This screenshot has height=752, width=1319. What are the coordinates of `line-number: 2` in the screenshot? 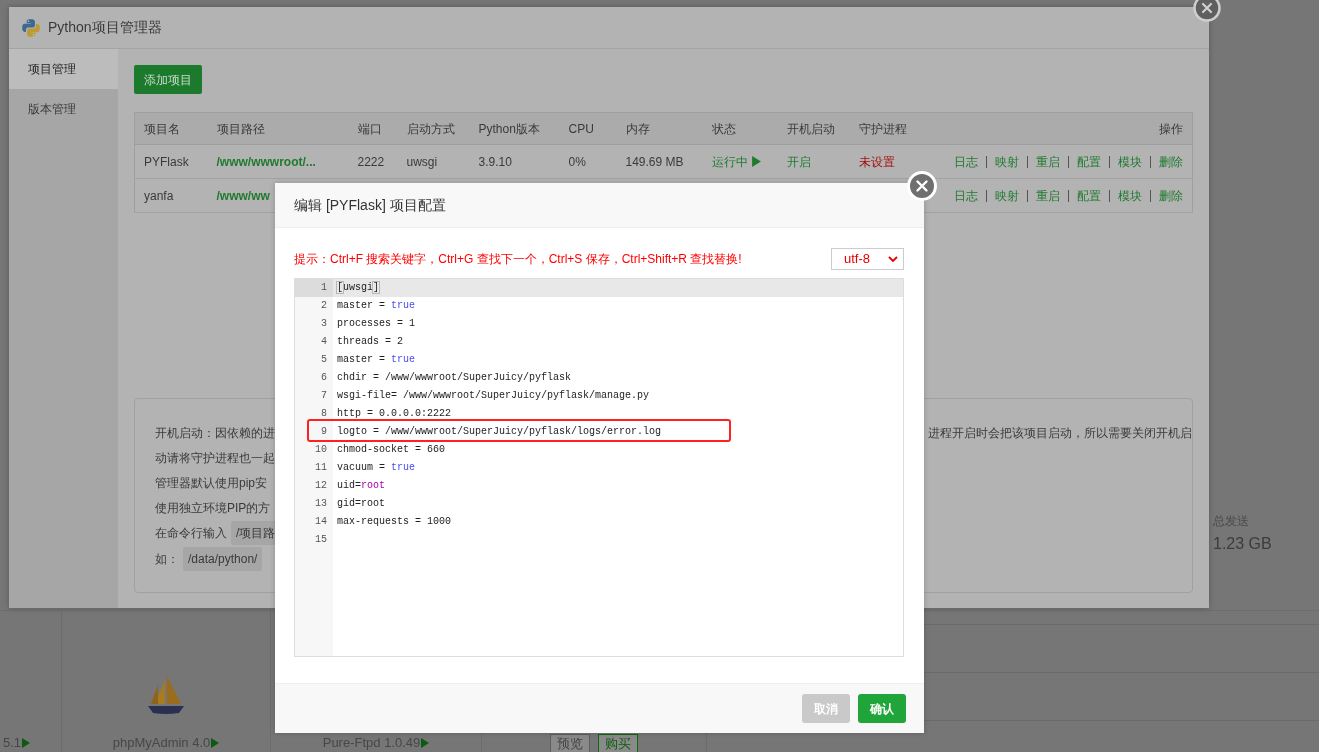 It's located at (324, 306).